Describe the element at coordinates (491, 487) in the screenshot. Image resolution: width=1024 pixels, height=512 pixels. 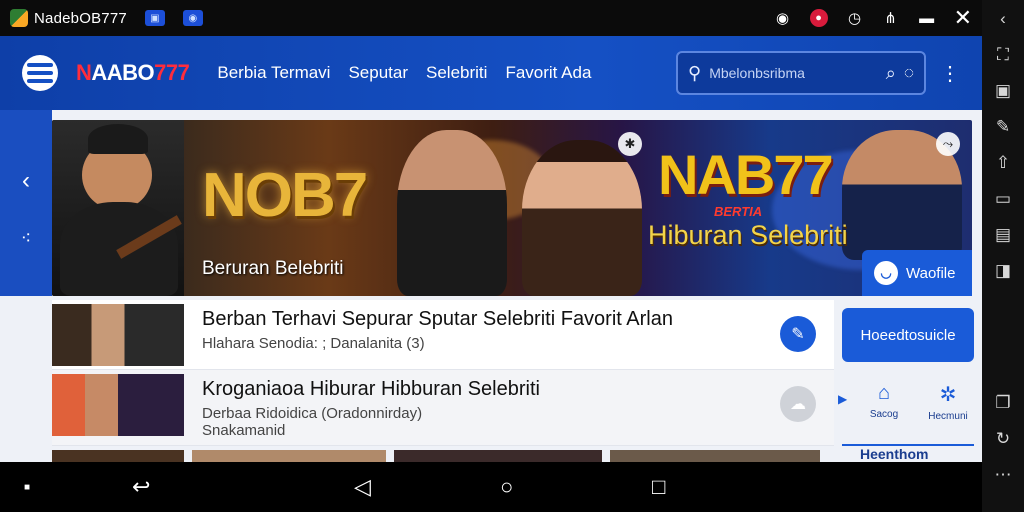
I see `android-nav-bar: ■ ↩ ◁ ○ □` at that location.